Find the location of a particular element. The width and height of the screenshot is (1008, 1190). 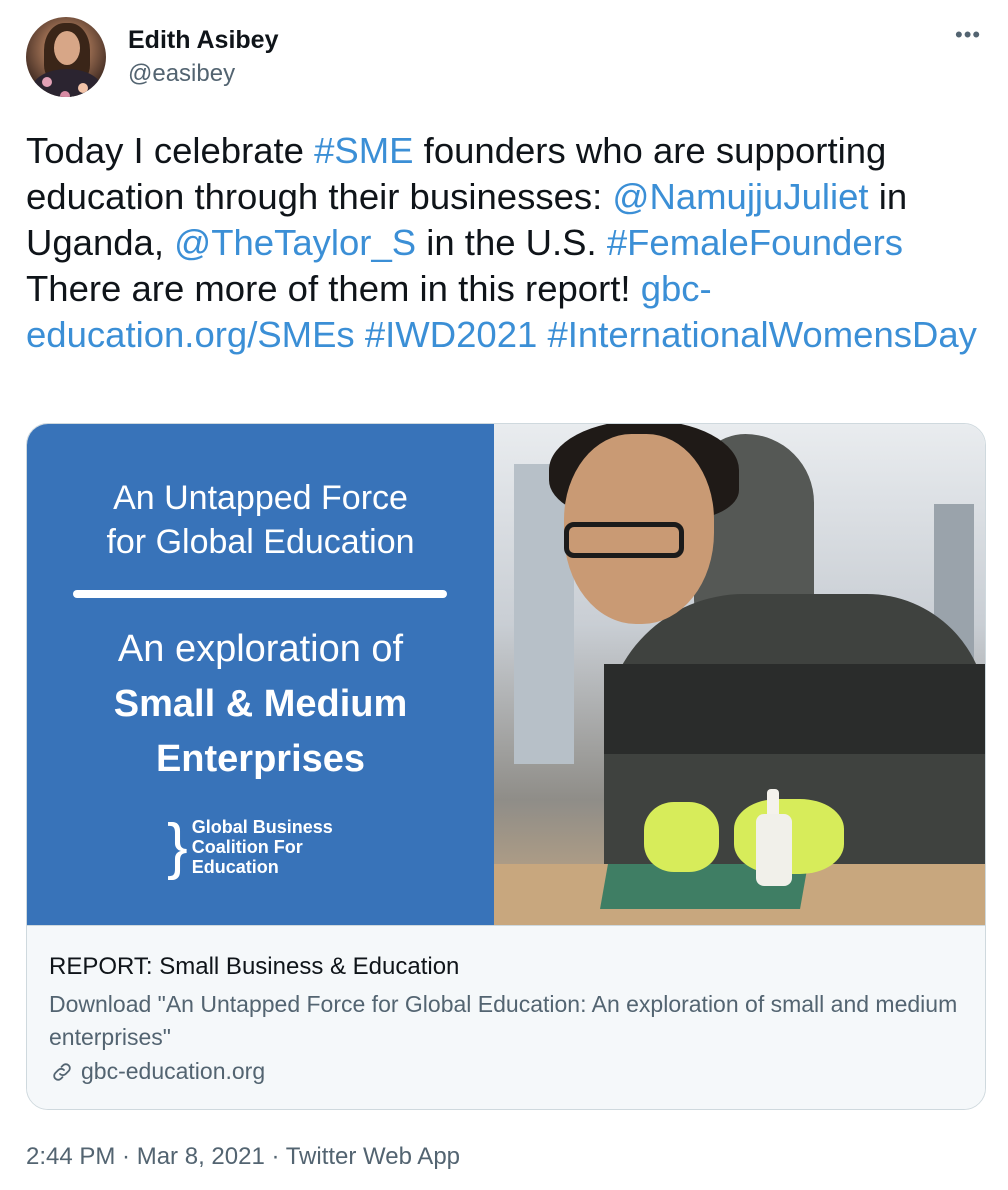

tweet-meta: 2:44 PM · Mar 8, 2021 · Twitter Web App is located at coordinates (243, 1157).